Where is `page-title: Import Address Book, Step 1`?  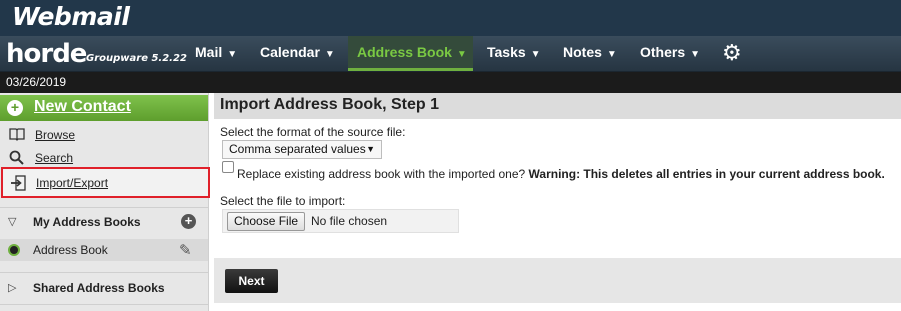 page-title: Import Address Book, Step 1 is located at coordinates (329, 104).